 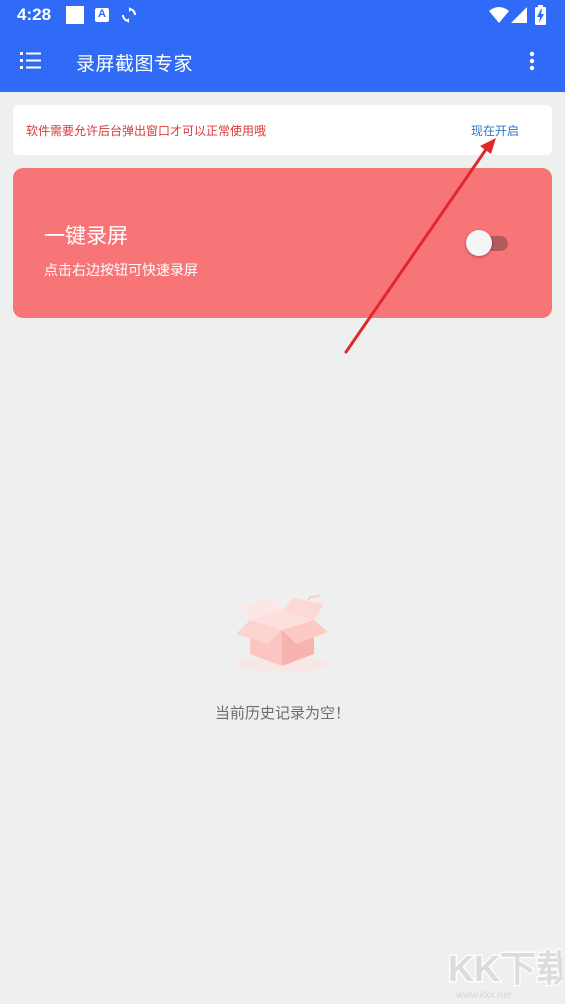 What do you see at coordinates (282, 713) in the screenshot?
I see `empty-history-message: 当前历史记录为空！` at bounding box center [282, 713].